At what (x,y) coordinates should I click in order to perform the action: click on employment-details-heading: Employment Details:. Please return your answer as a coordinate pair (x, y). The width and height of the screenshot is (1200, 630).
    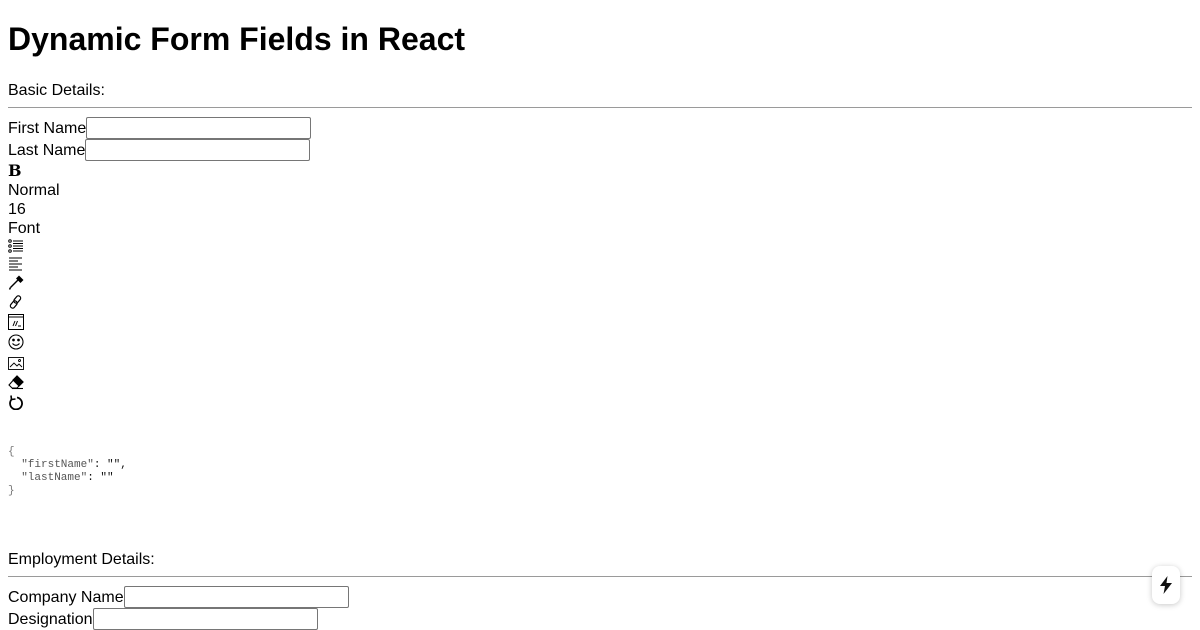
    Looking at the image, I should click on (81, 559).